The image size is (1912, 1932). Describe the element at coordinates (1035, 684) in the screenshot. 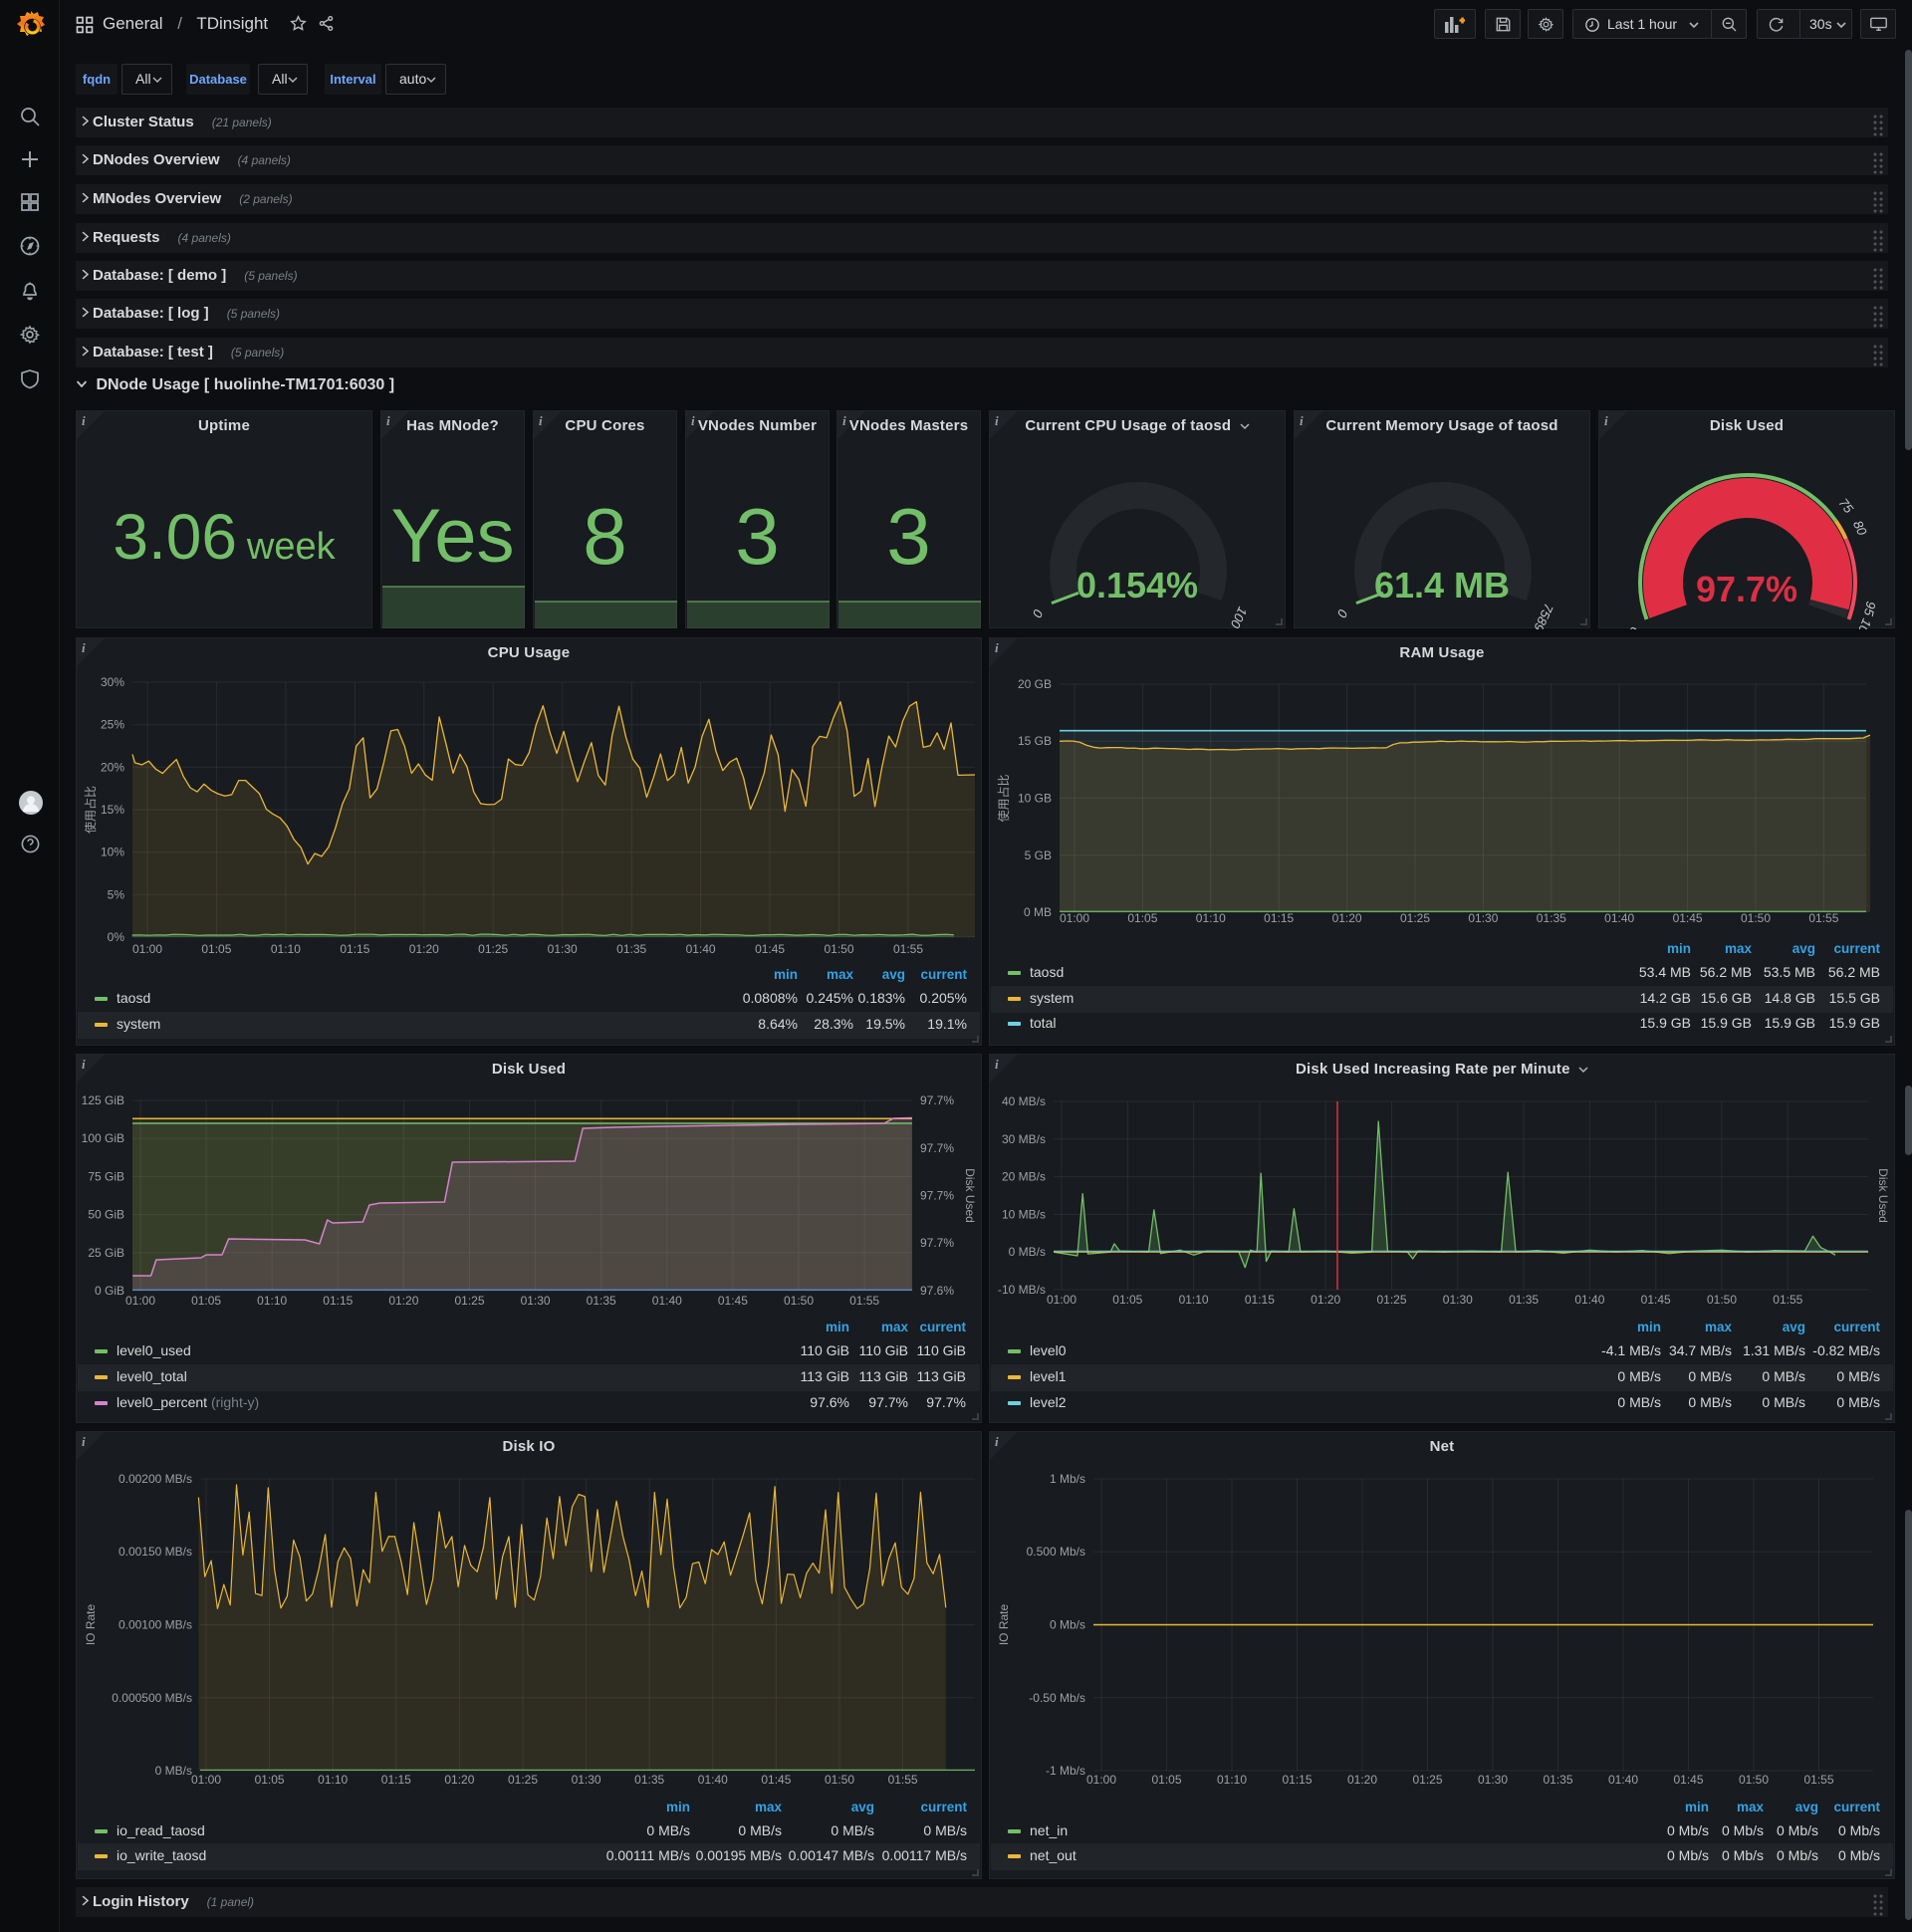

I see `svg-text: 20 GB` at that location.